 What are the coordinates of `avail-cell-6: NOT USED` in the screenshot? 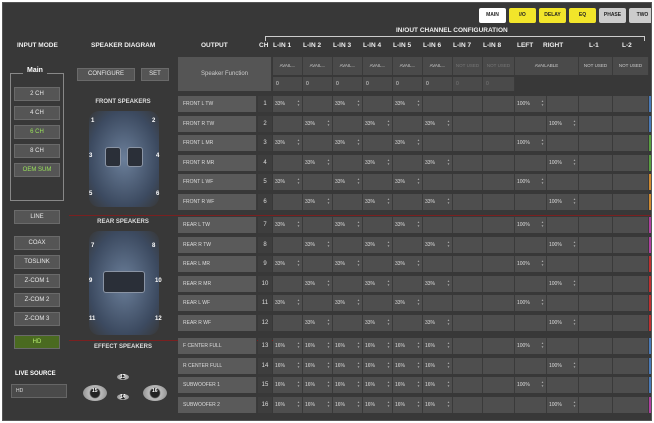 It's located at (468, 66).